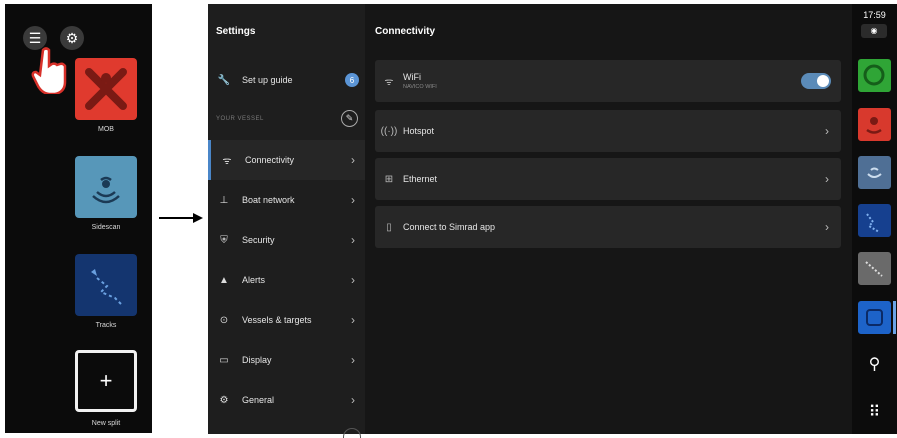 Image resolution: width=897 pixels, height=438 pixels. I want to click on strip-scrollbar, so click(894, 317).